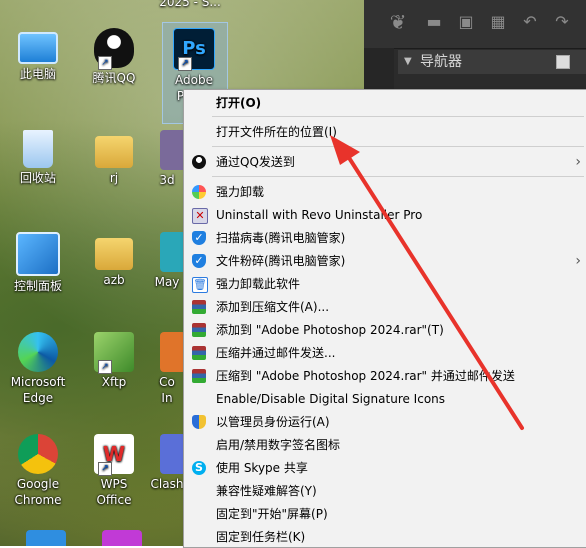  What do you see at coordinates (172, 150) in the screenshot?
I see `3d-icon` at bounding box center [172, 150].